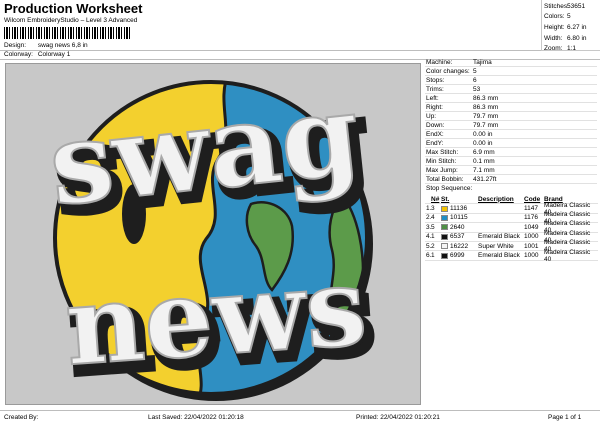  Describe the element at coordinates (511, 161) in the screenshot. I see `info-row: Min Stitch: 0.1 mm` at that location.